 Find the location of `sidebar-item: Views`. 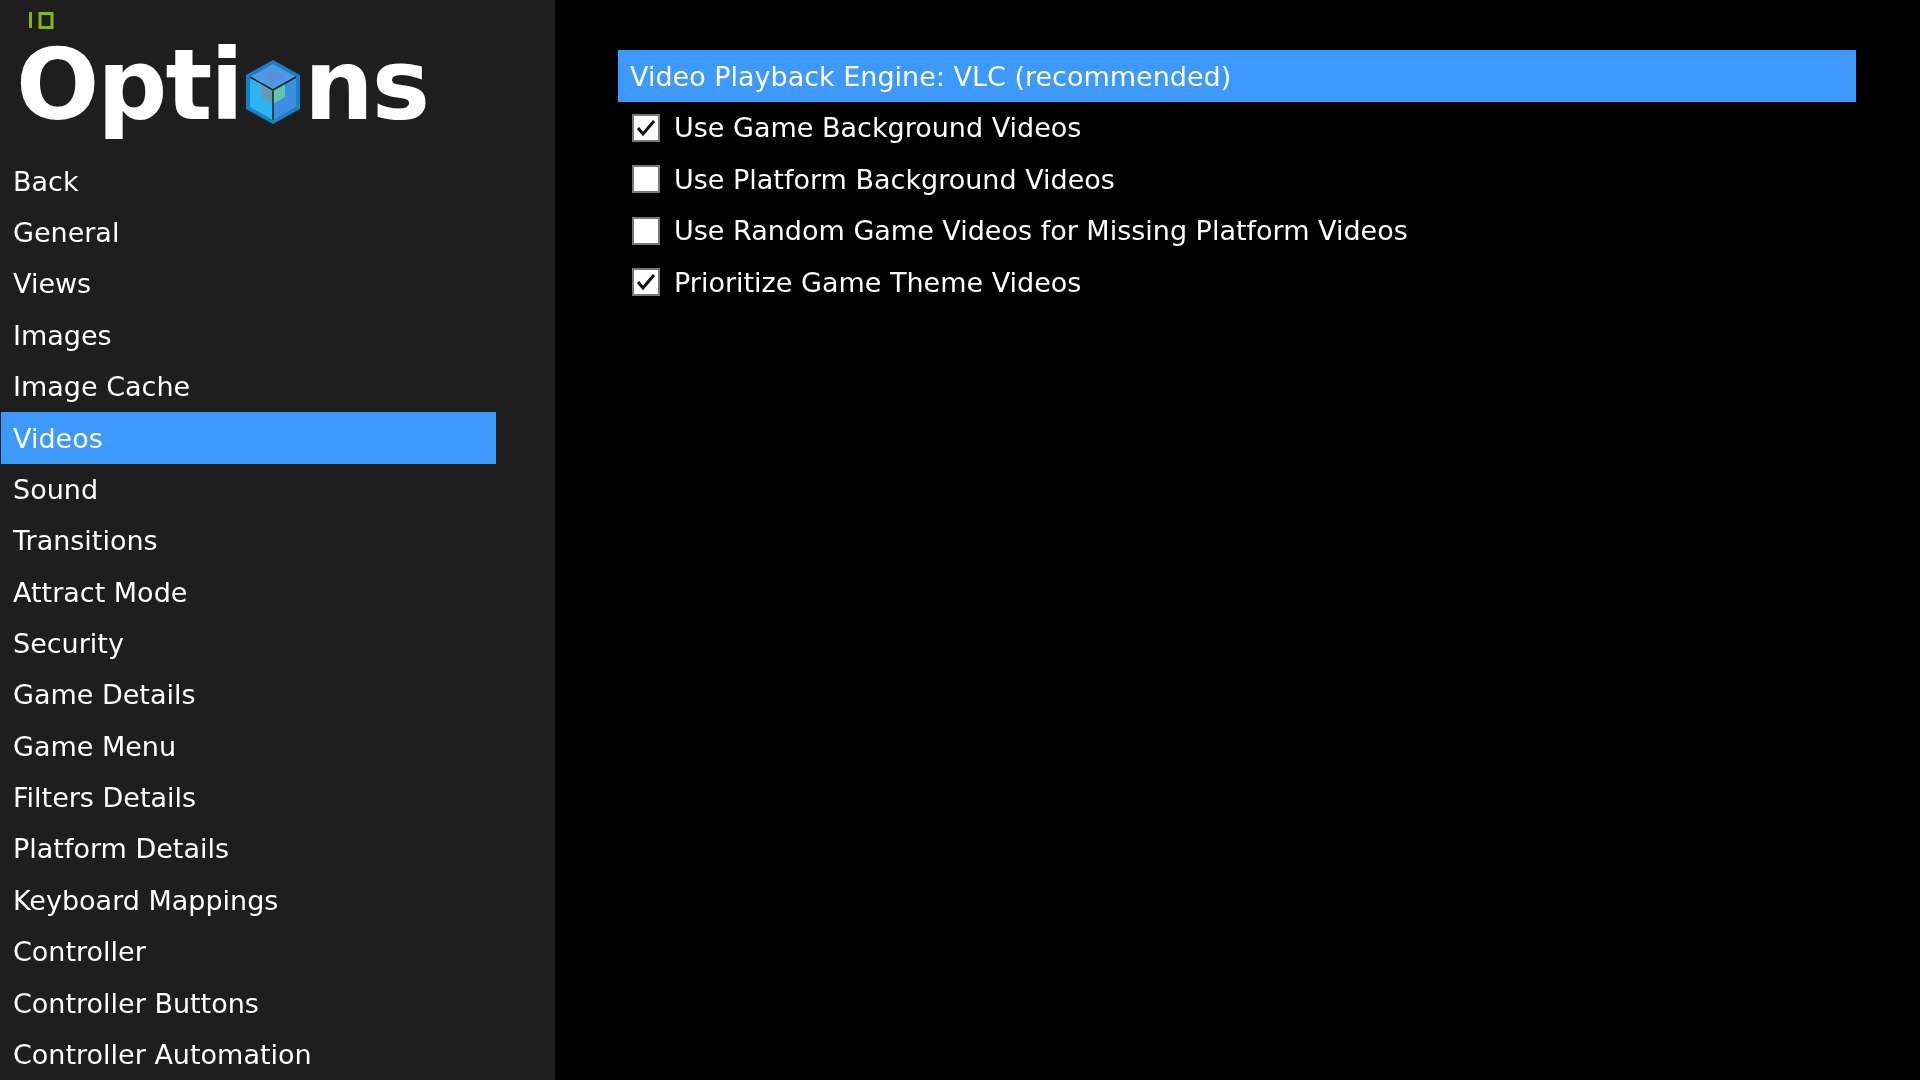

sidebar-item: Views is located at coordinates (248, 284).